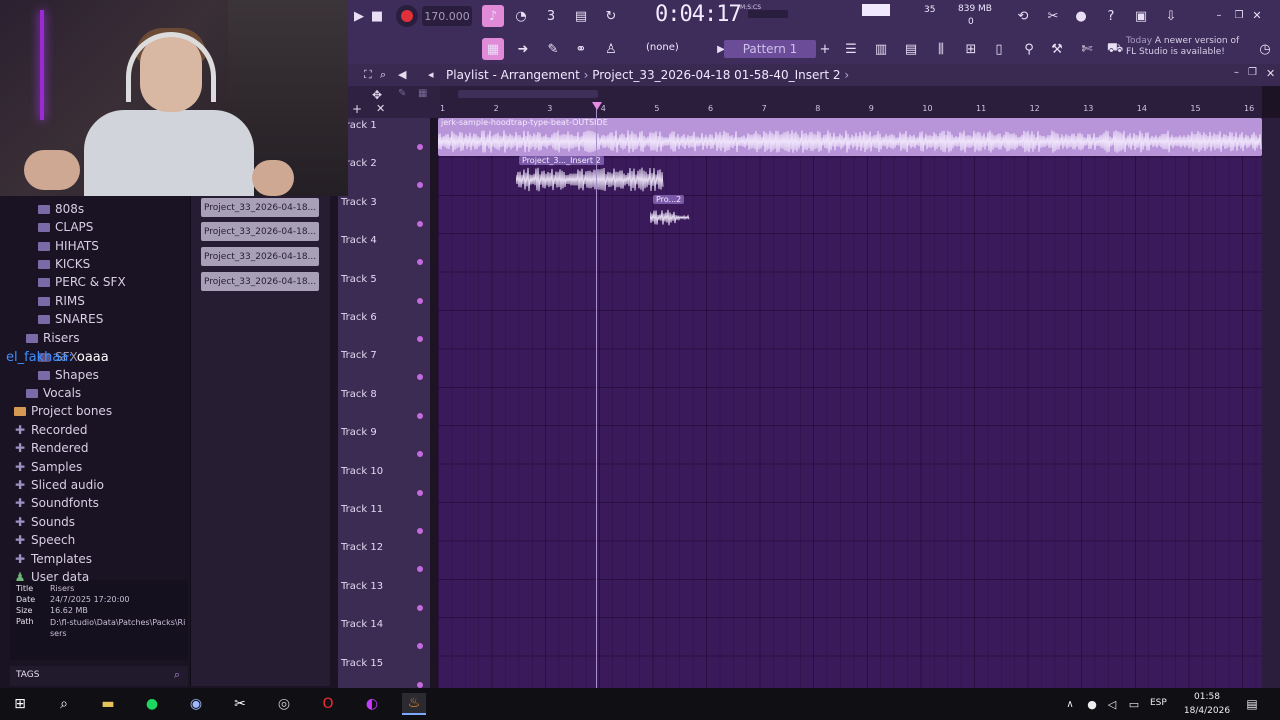  Describe the element at coordinates (1171, 16) in the screenshot. I see `export-icon: ⇩` at that location.